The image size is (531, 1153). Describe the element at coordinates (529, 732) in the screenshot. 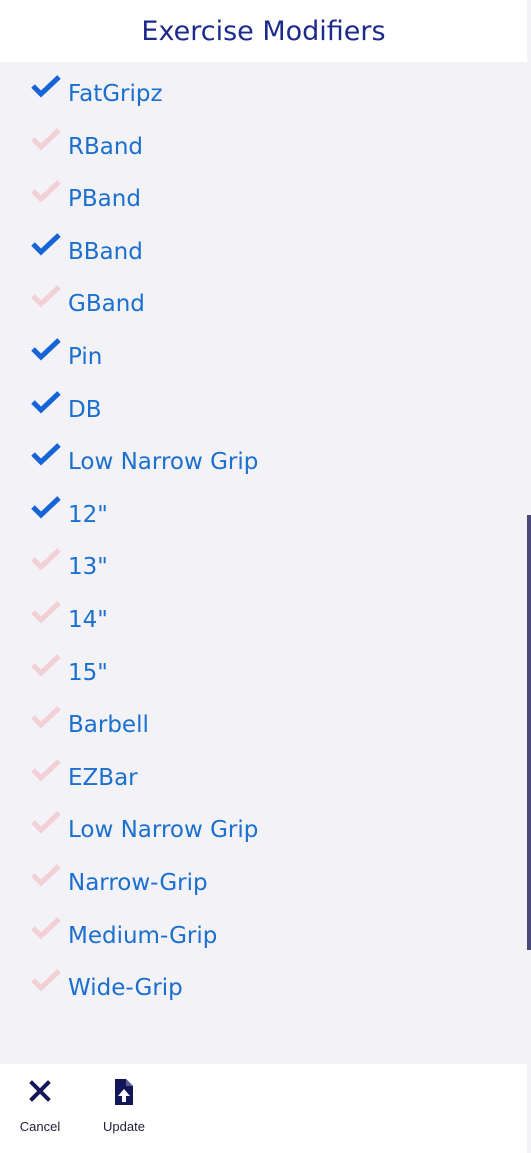

I see `background-band` at that location.